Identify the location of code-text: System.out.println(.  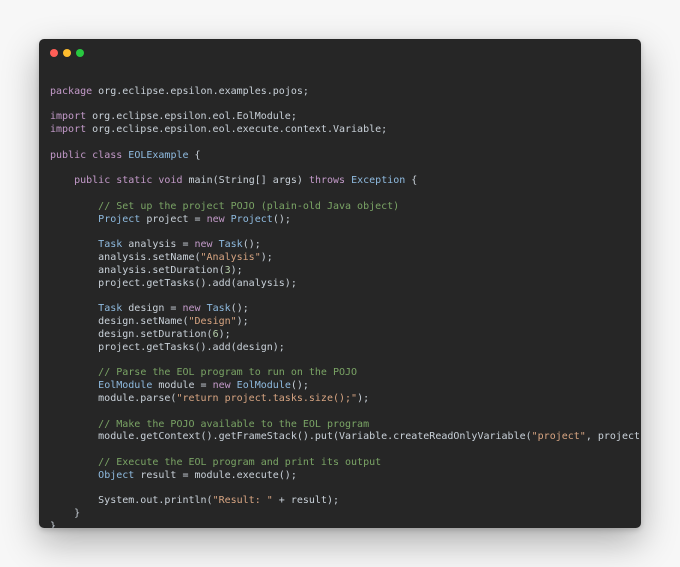
(131, 501).